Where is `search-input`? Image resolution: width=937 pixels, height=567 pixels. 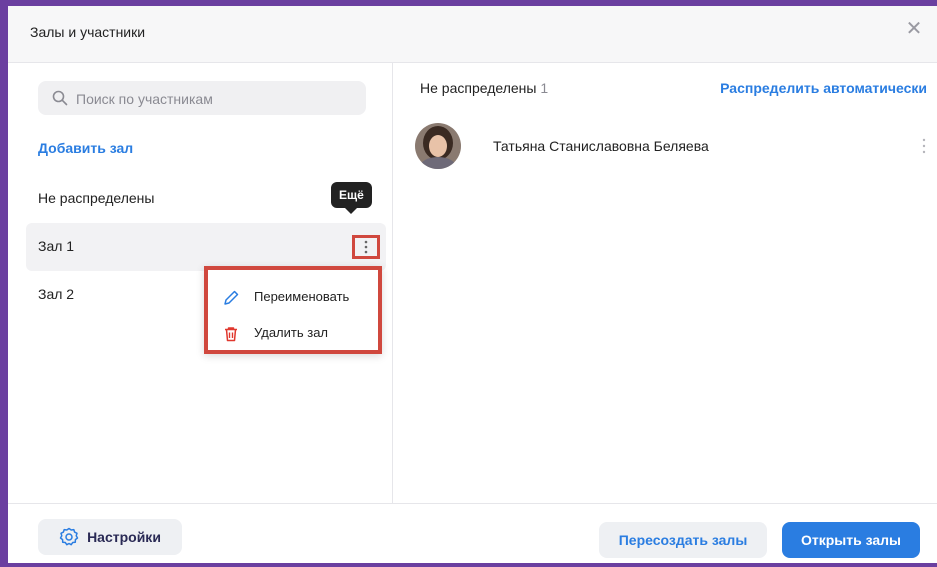 search-input is located at coordinates (216, 99).